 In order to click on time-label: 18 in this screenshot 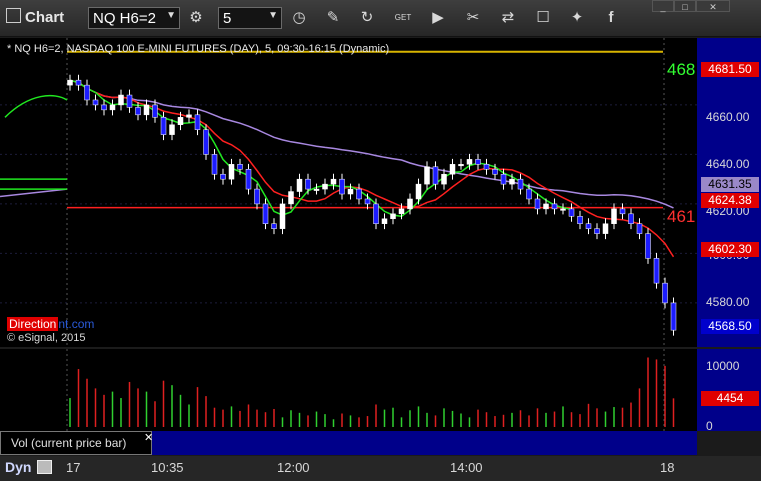, I will do `click(667, 467)`.